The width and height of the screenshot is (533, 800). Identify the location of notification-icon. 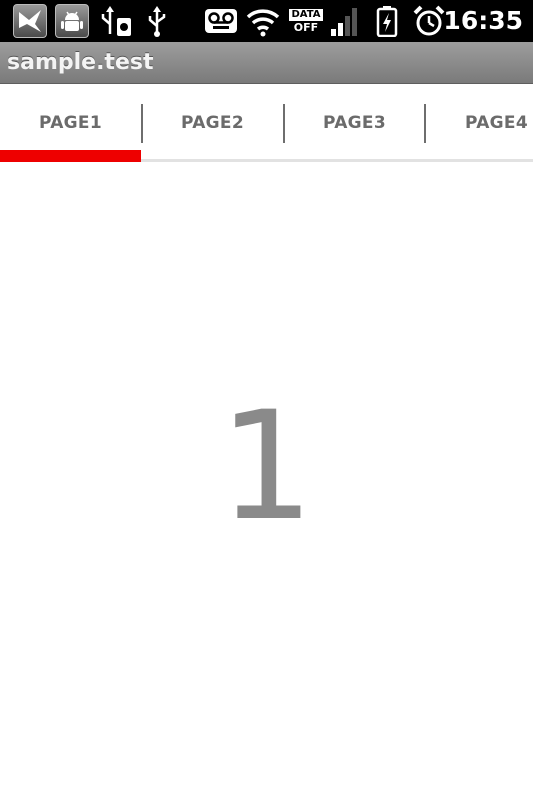
(30, 21).